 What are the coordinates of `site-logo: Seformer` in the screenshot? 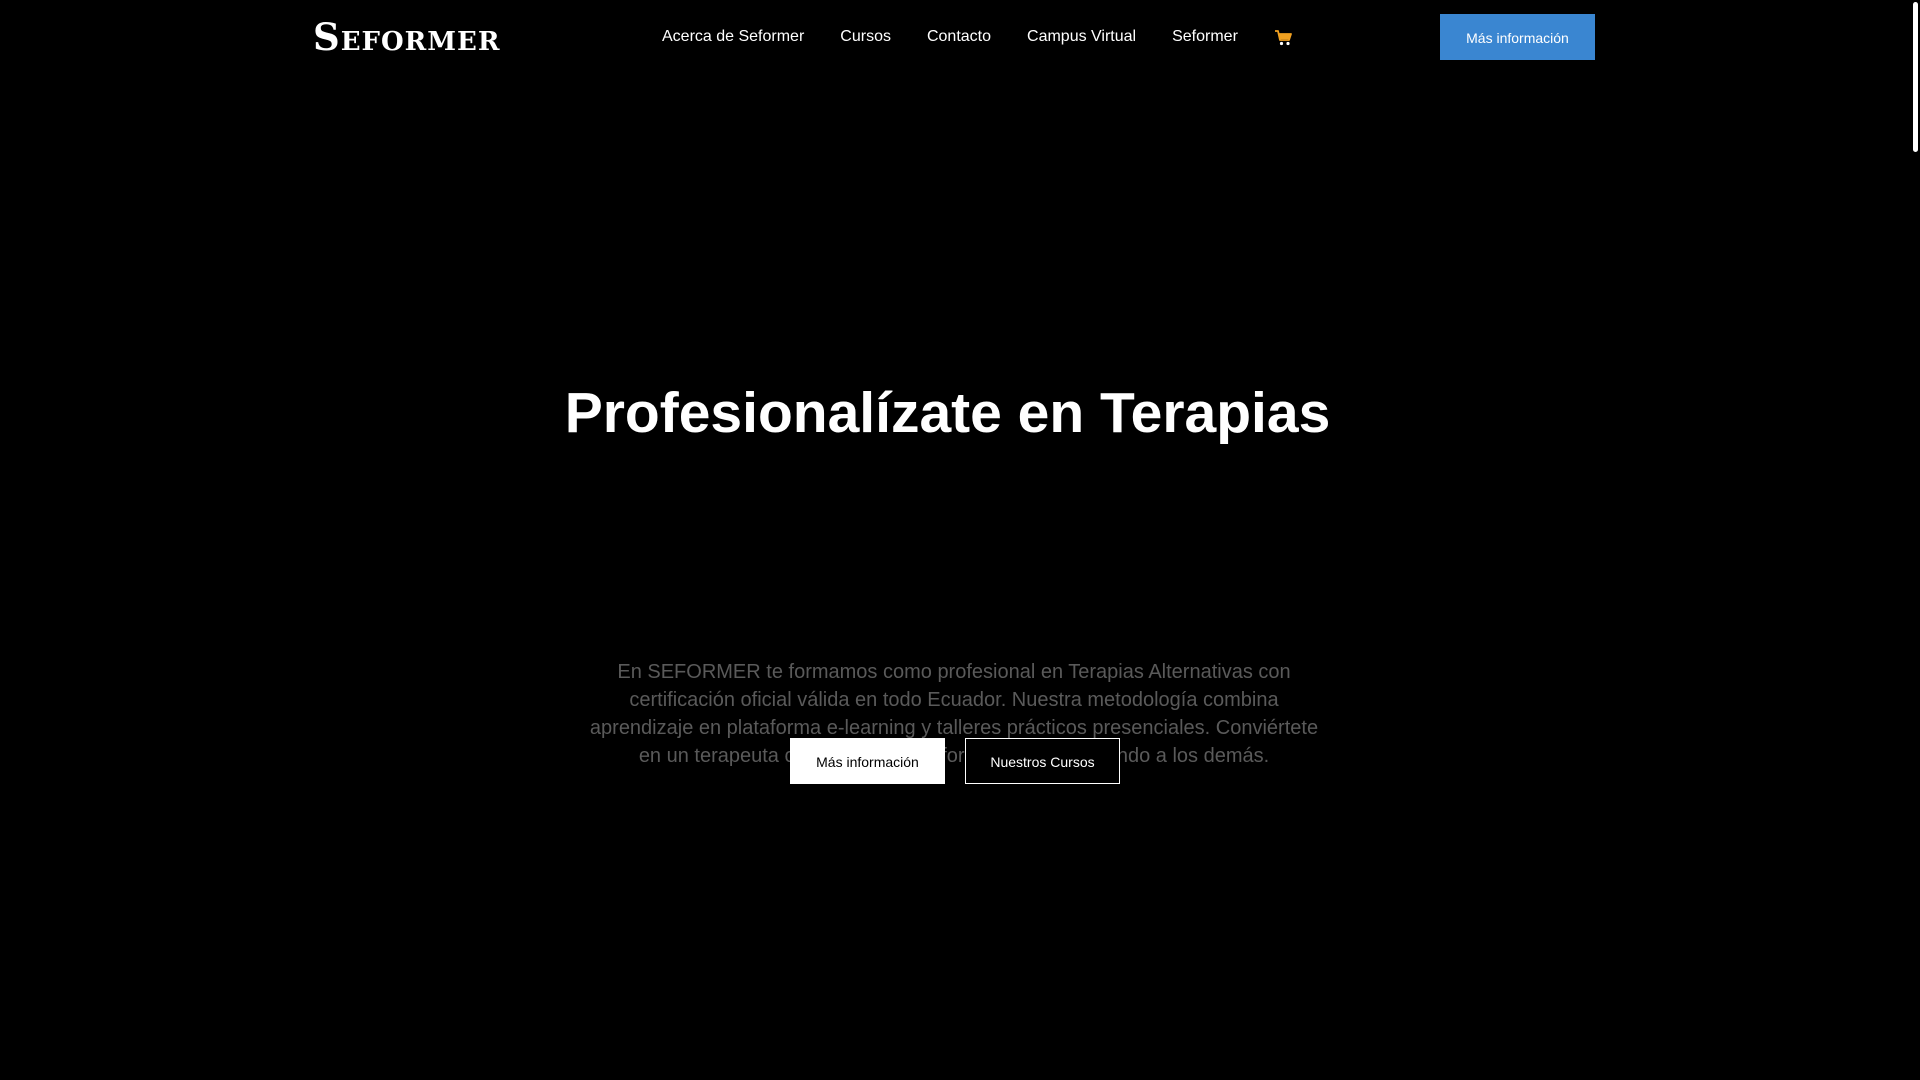 It's located at (406, 37).